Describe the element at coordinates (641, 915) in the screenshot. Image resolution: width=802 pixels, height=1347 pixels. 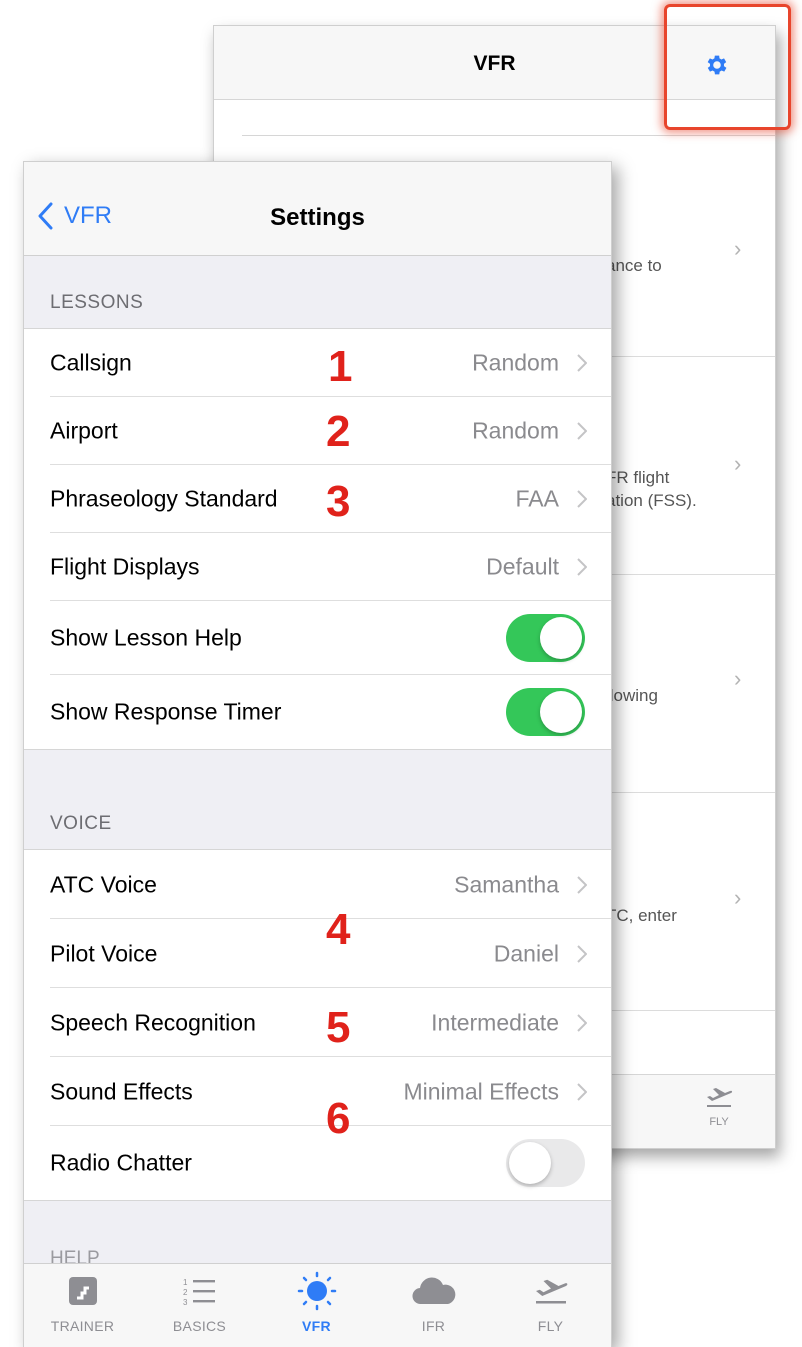
I see `background-row-text: TC, enter` at that location.